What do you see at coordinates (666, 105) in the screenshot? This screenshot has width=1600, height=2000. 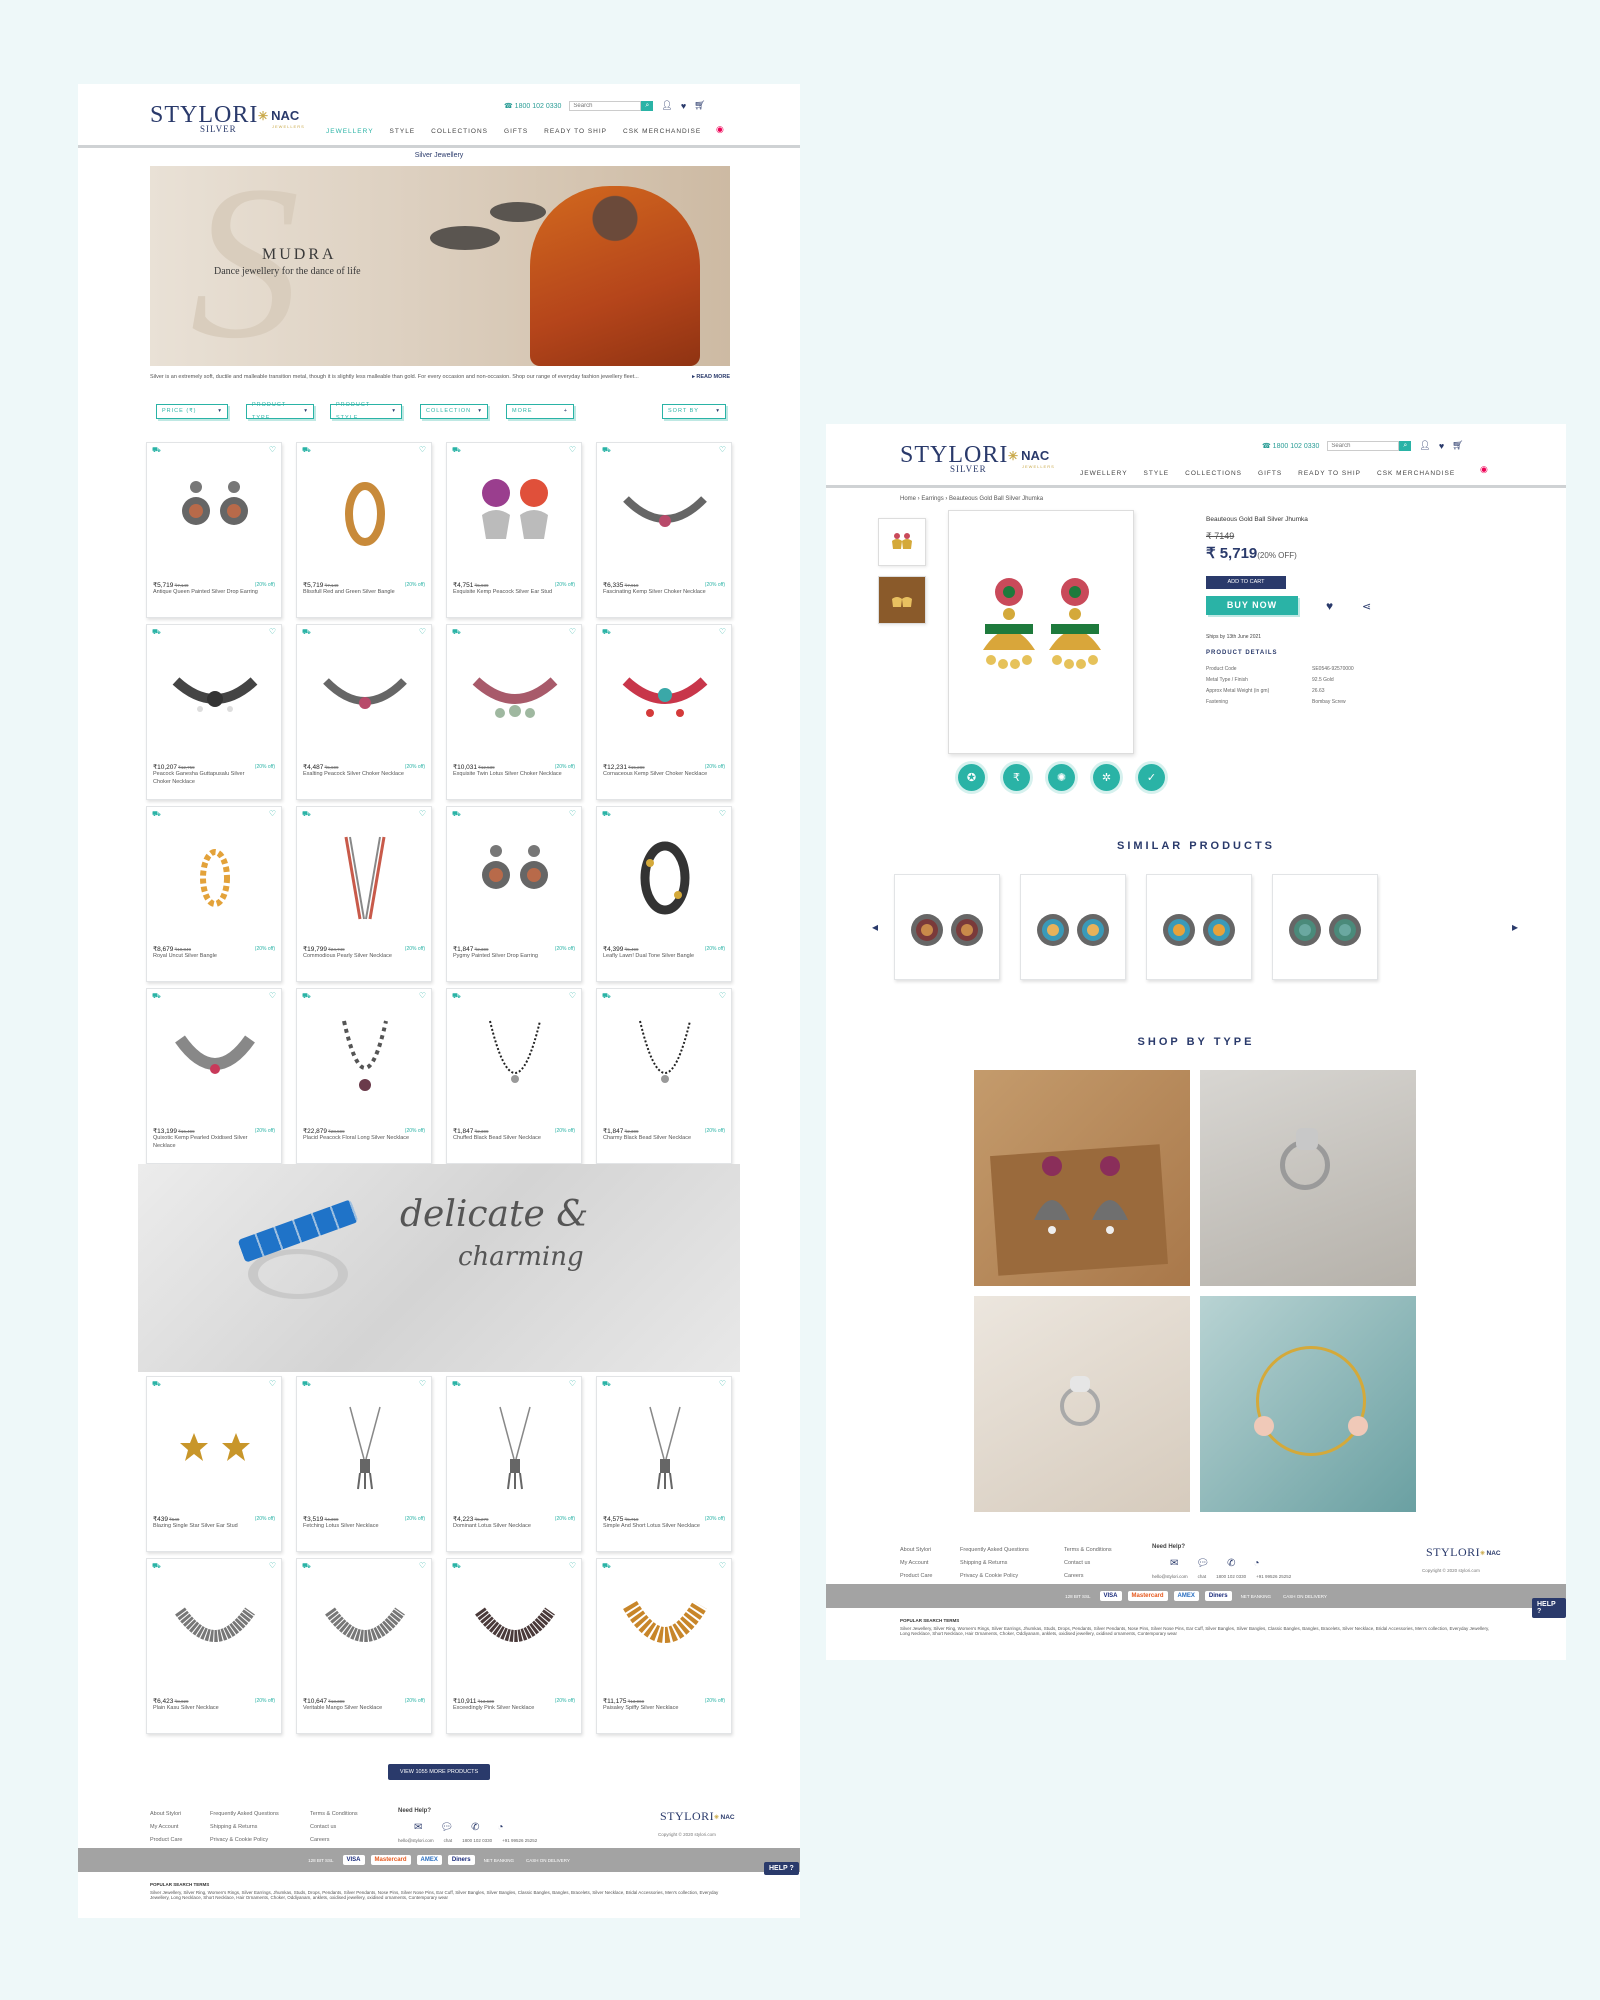 I see `user-icon: 👤︎` at bounding box center [666, 105].